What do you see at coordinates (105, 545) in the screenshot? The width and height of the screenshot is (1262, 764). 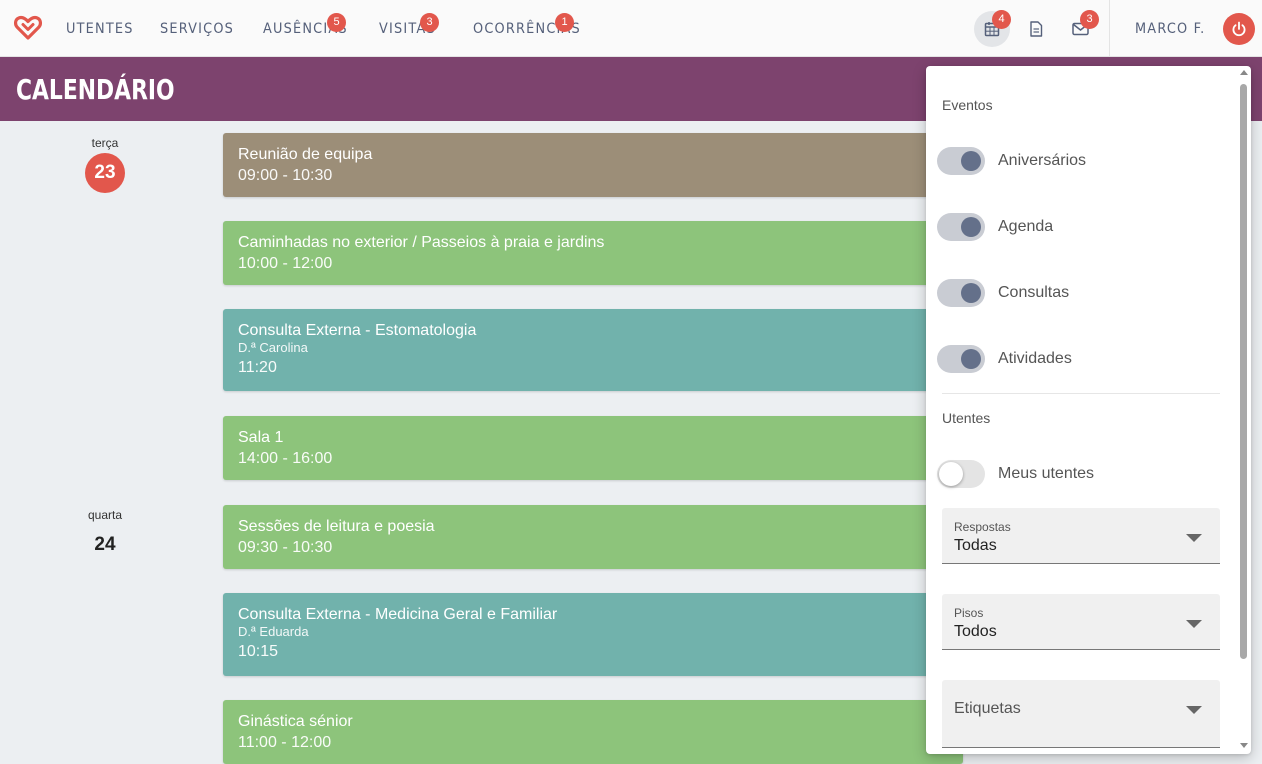 I see `day-number: 24` at bounding box center [105, 545].